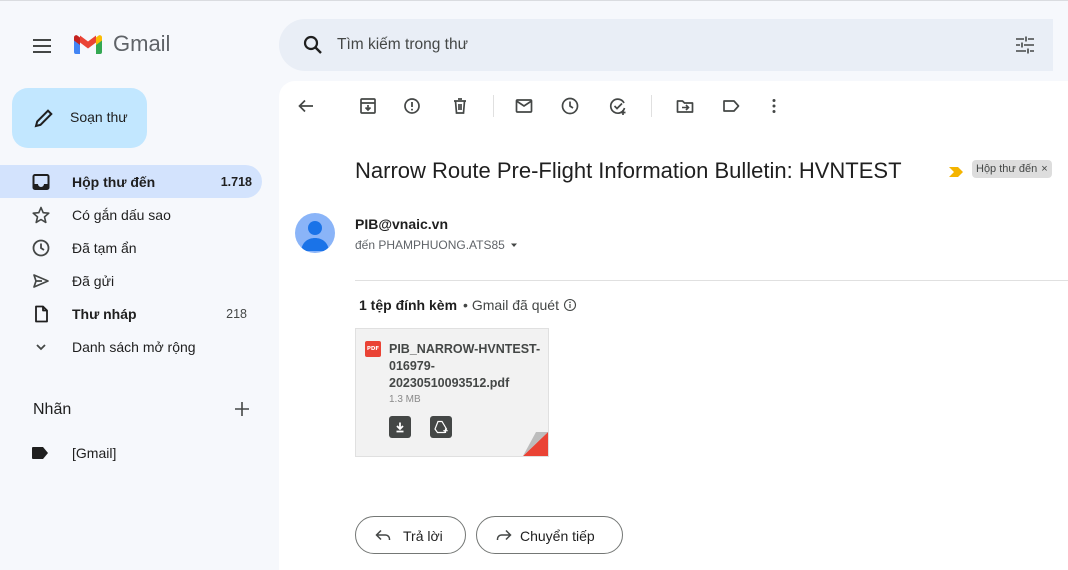  What do you see at coordinates (93, 280) in the screenshot?
I see `sidebar-item-label: Đã gửi` at bounding box center [93, 280].